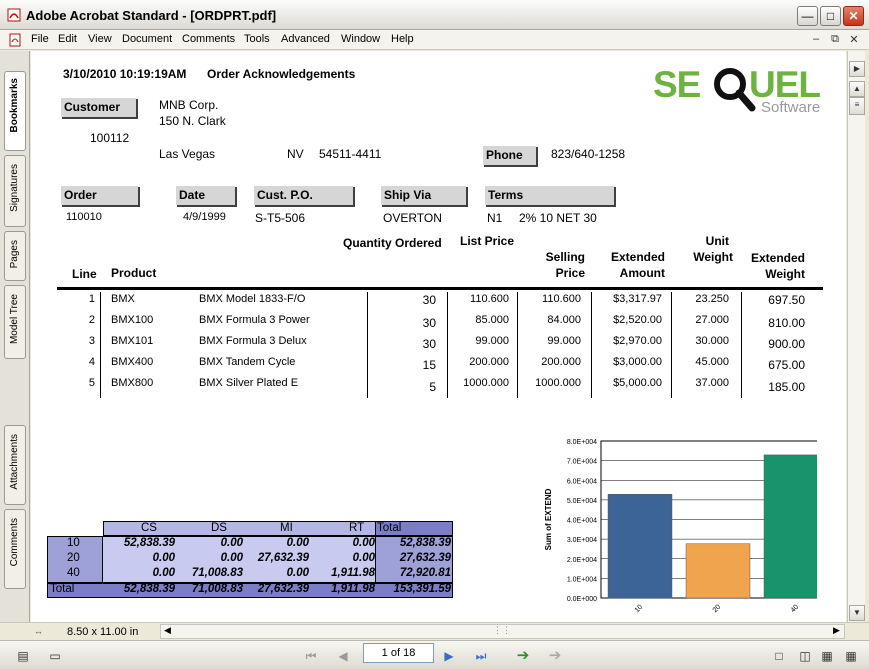 Image resolution: width=869 pixels, height=669 pixels. Describe the element at coordinates (132, 362) in the screenshot. I see `row-product: BMX400` at that location.